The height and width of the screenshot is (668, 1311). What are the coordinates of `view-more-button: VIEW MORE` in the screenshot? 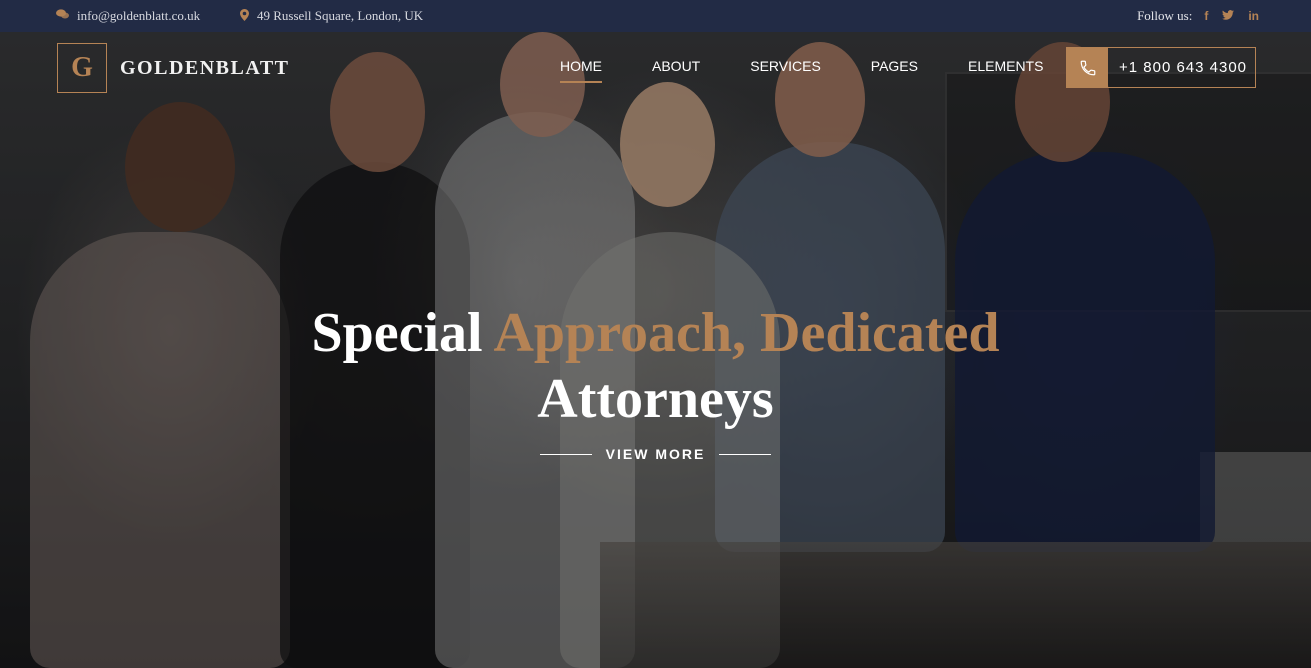 It's located at (655, 454).